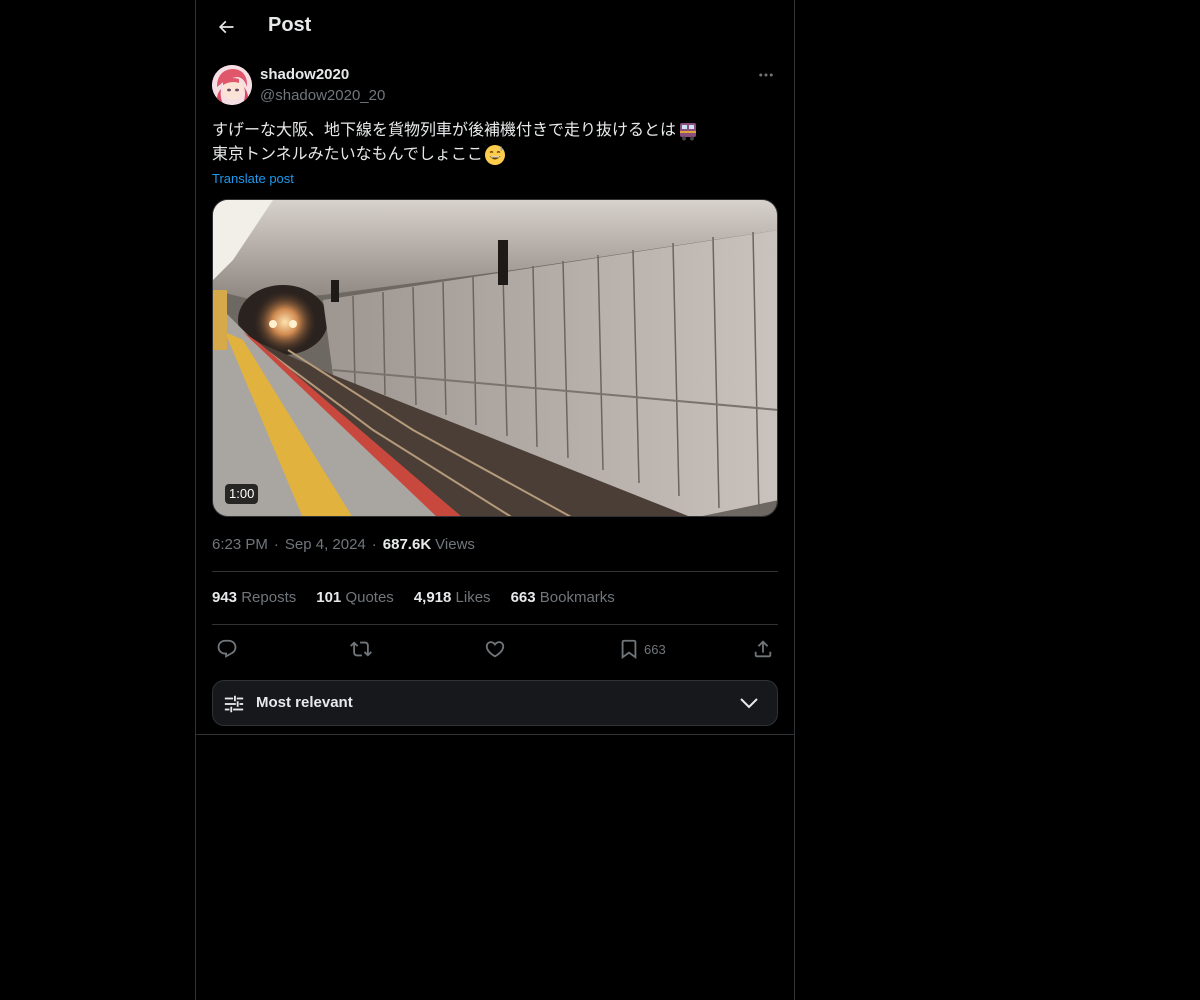 Image resolution: width=1200 pixels, height=1000 pixels. What do you see at coordinates (523, 597) in the screenshot?
I see `stat-count: 663` at bounding box center [523, 597].